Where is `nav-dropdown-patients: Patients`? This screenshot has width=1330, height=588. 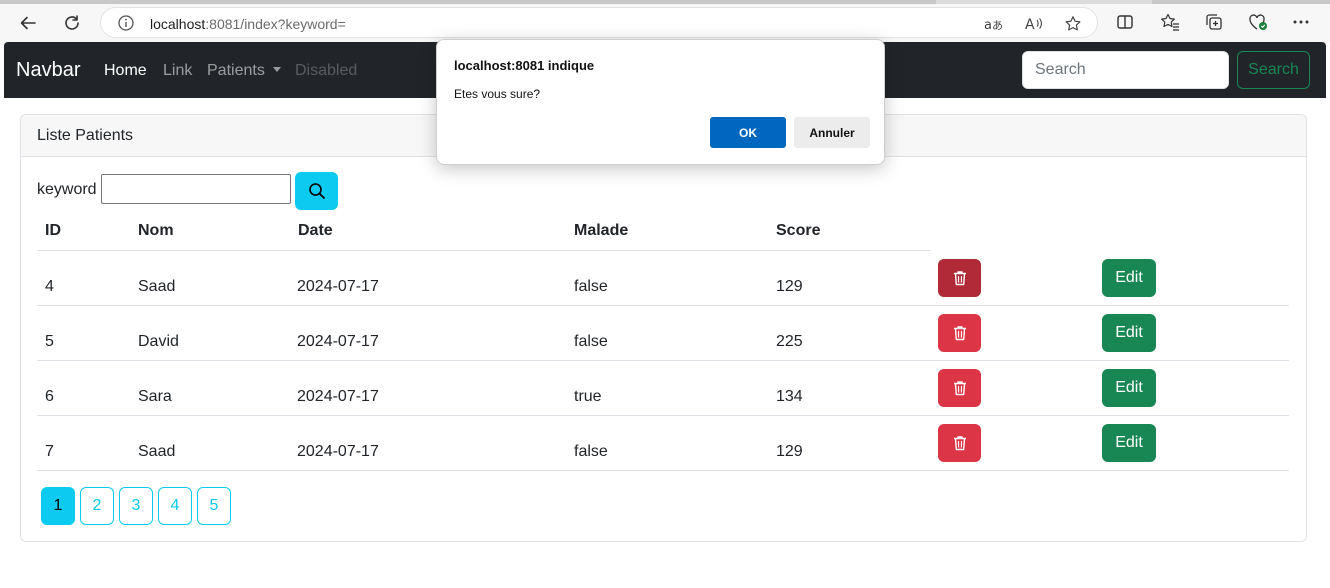
nav-dropdown-patients: Patients is located at coordinates (244, 71).